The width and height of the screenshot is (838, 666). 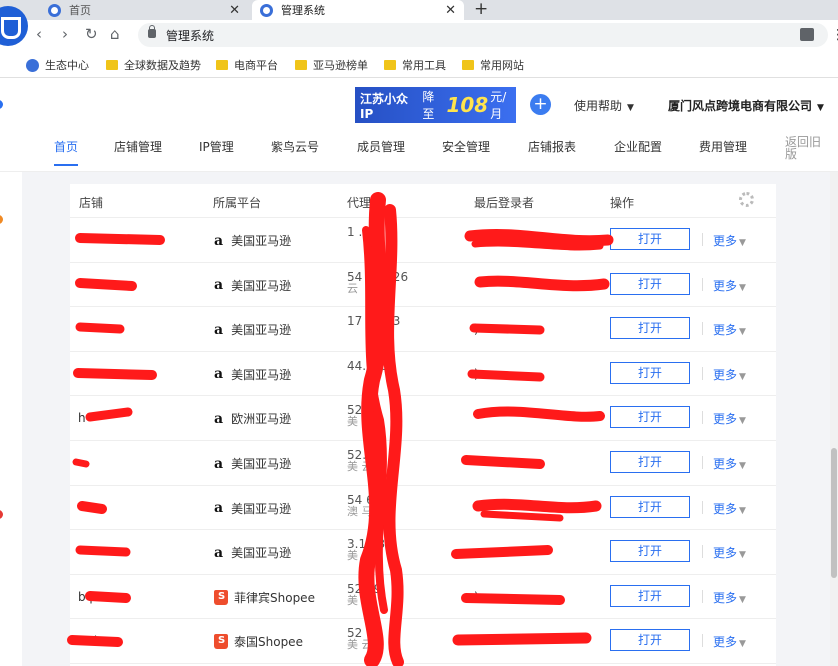 I want to click on proxy-ip-cell: 54 64 澳 马逊云, so click(x=371, y=506).